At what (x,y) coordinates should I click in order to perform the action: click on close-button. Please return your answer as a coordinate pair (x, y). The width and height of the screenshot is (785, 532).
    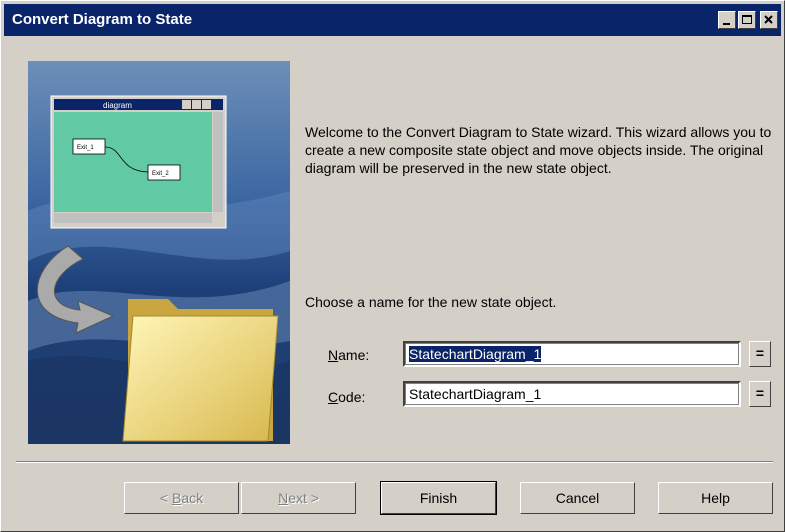
    Looking at the image, I should click on (769, 20).